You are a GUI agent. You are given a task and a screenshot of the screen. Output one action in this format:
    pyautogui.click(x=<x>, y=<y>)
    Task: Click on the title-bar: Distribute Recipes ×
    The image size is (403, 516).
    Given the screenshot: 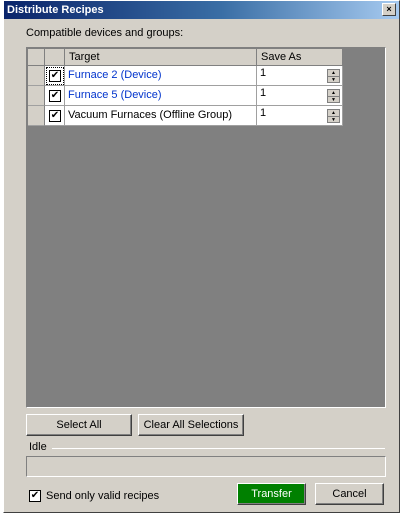 What is the action you would take?
    pyautogui.click(x=201, y=10)
    